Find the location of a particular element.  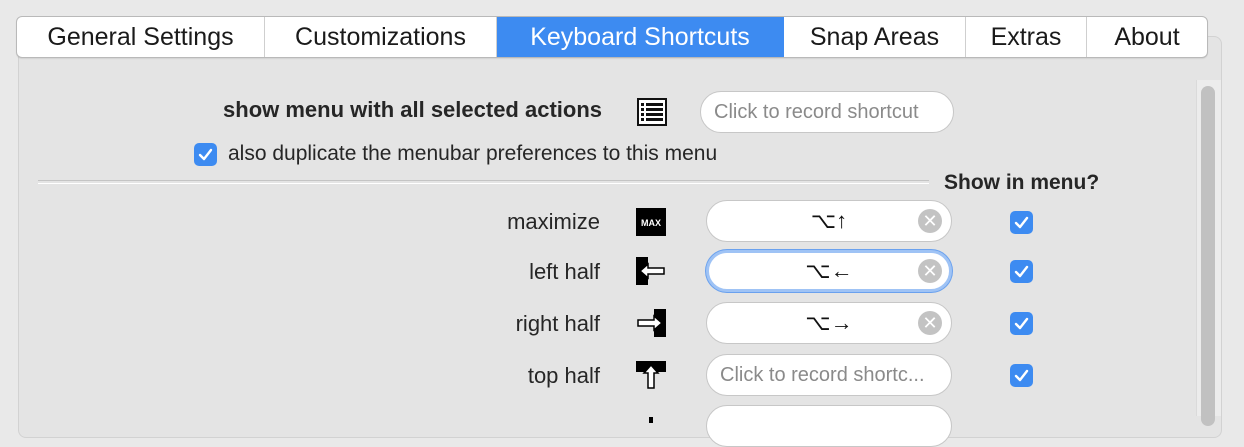

right-half-icon is located at coordinates (651, 323).